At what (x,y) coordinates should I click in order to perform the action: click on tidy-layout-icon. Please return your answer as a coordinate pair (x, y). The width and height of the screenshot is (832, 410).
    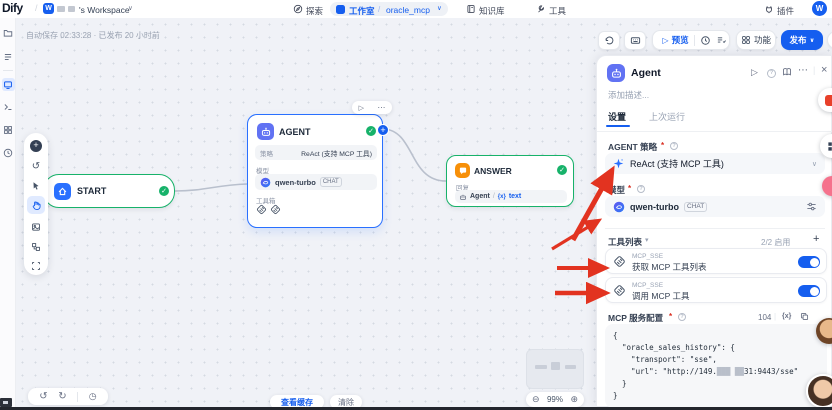
    Looking at the image, I should click on (36, 247).